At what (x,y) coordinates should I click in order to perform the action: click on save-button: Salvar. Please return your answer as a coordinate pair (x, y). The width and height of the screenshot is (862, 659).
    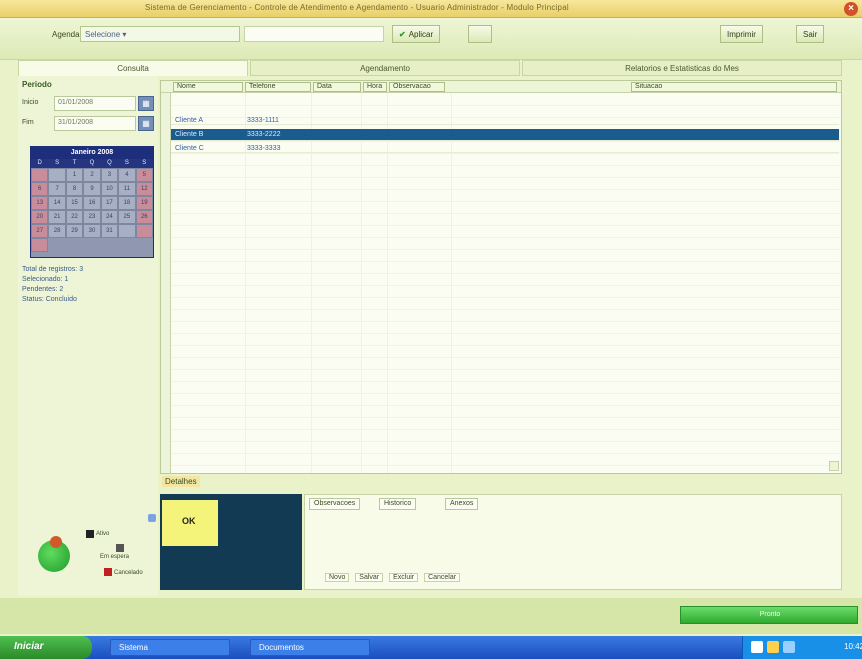
    Looking at the image, I should click on (369, 577).